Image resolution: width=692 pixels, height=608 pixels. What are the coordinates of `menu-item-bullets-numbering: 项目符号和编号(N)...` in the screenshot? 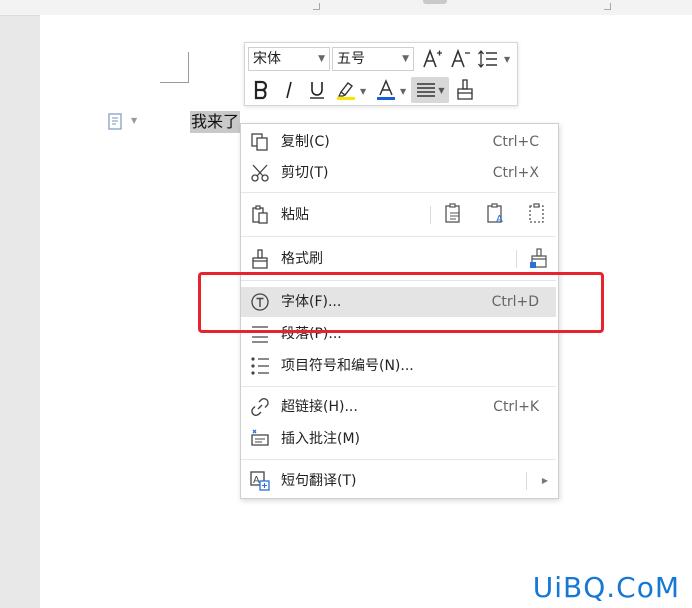 It's located at (398, 366).